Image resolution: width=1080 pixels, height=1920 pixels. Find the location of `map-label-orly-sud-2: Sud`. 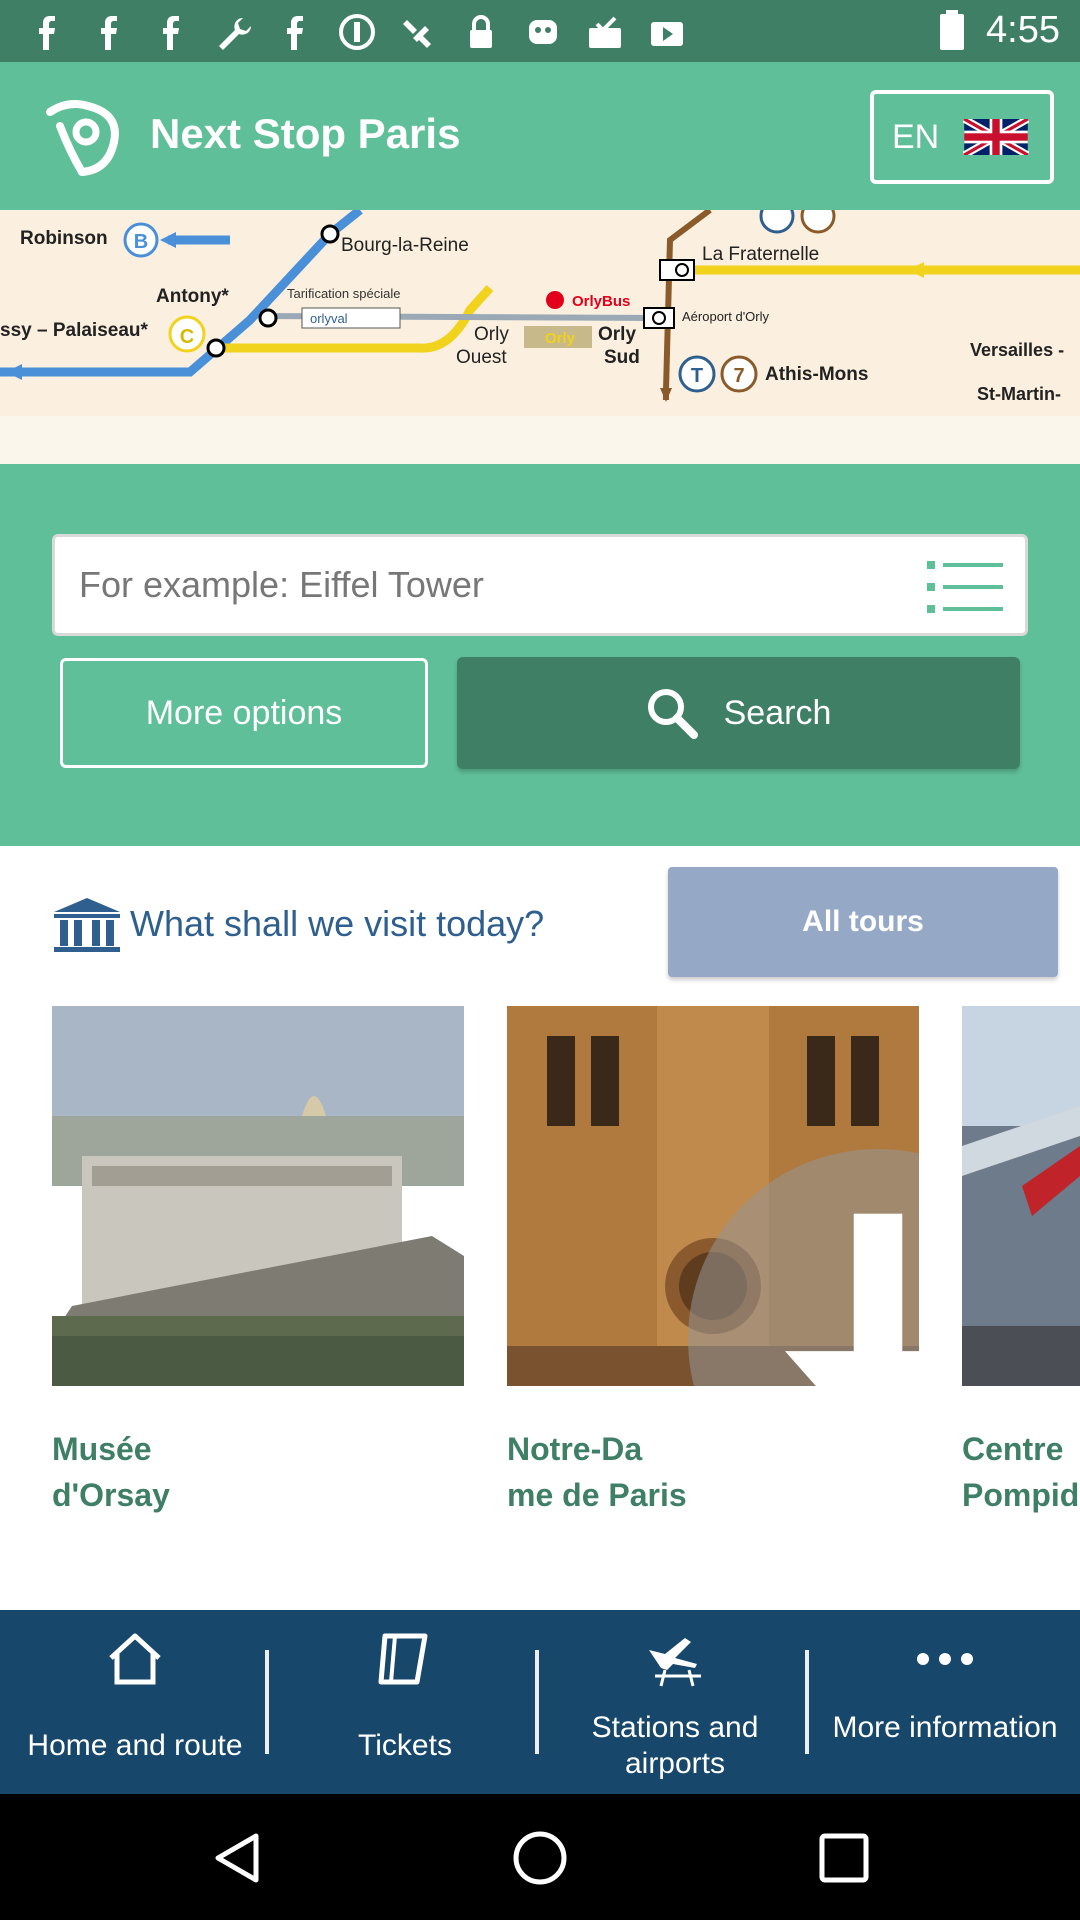

map-label-orly-sud-2: Sud is located at coordinates (622, 357).